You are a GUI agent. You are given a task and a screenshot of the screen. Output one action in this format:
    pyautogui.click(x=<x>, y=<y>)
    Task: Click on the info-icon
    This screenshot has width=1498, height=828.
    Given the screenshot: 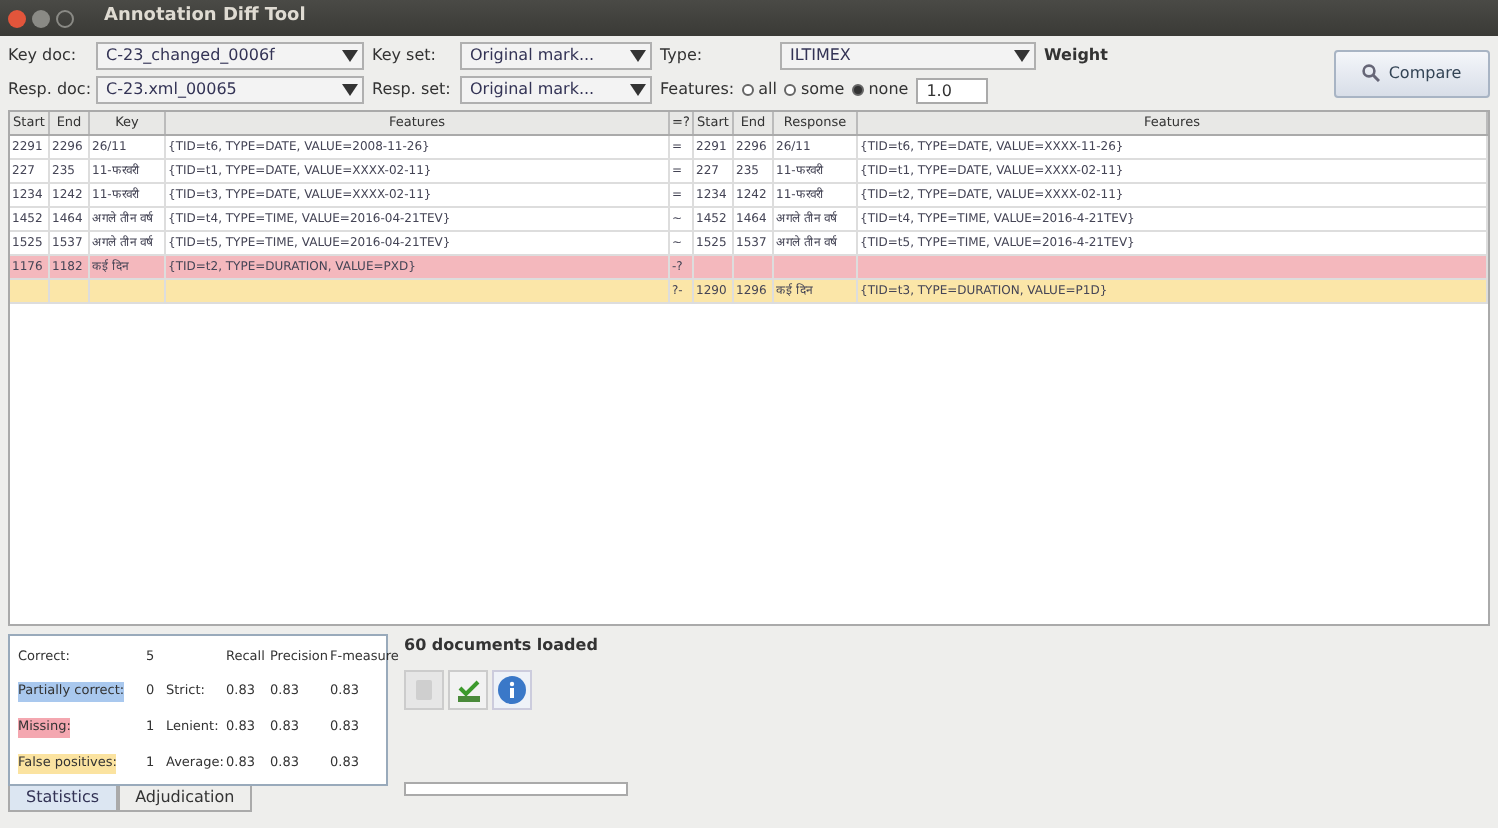 What is the action you would take?
    pyautogui.click(x=512, y=690)
    